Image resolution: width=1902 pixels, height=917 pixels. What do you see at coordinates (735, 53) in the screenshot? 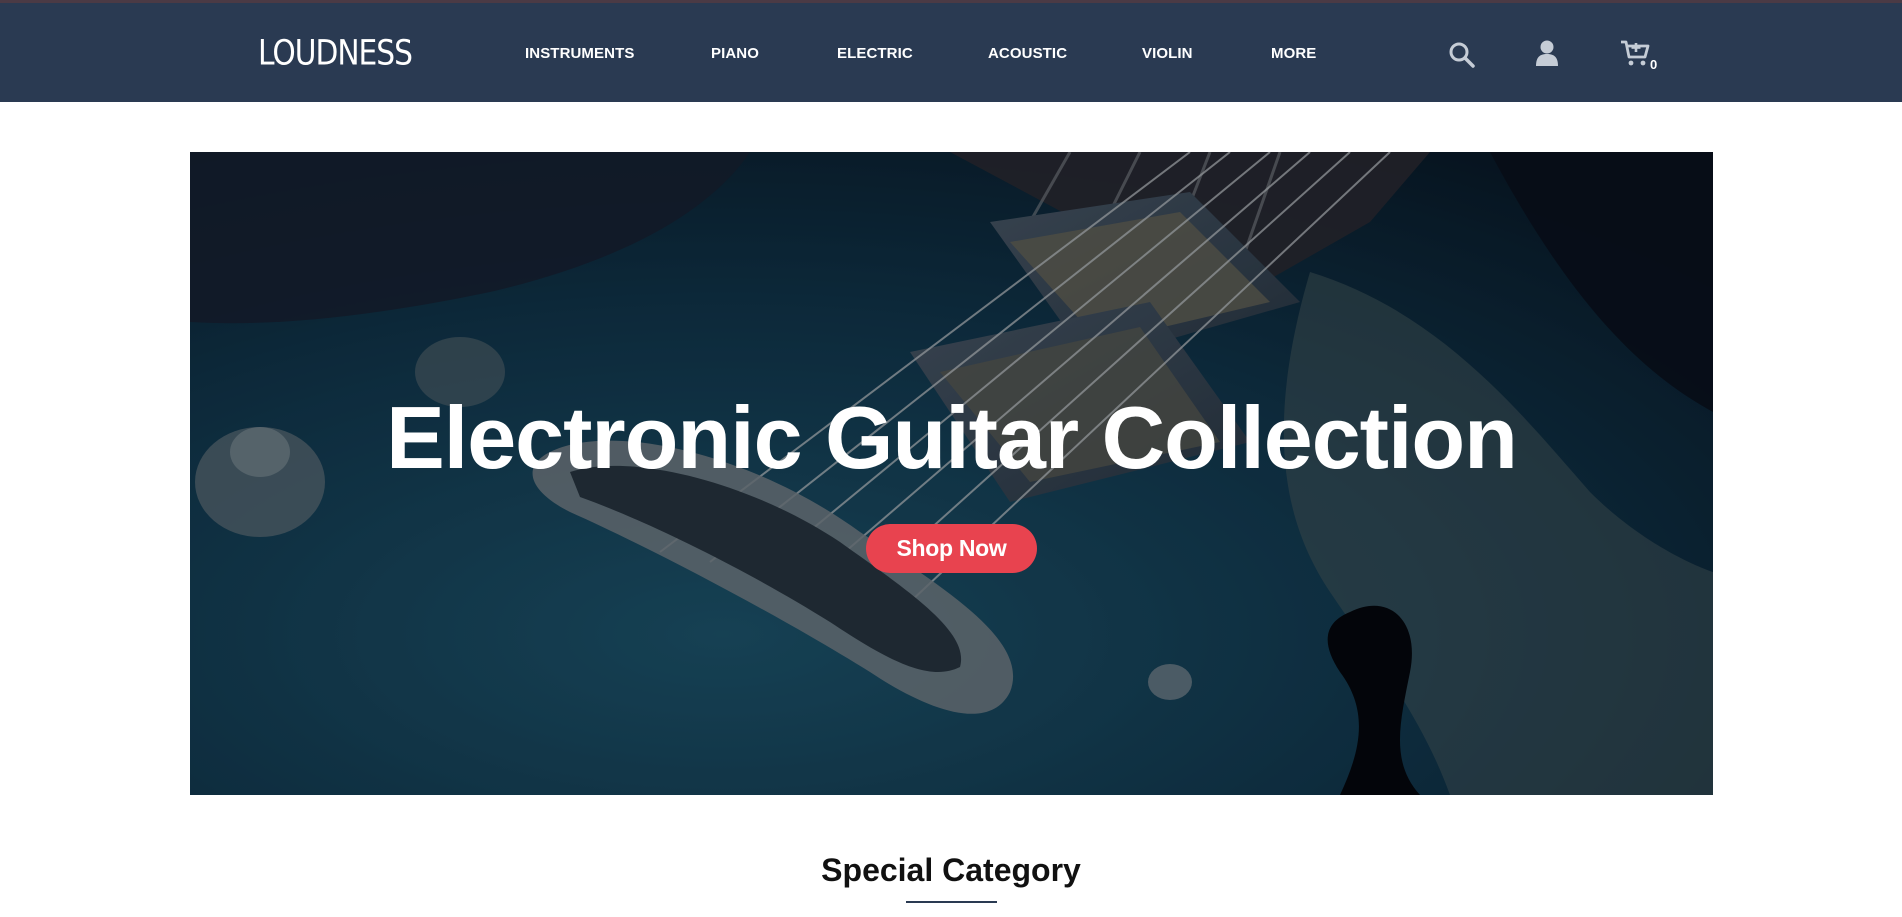
I see `nav-piano: PIANO` at bounding box center [735, 53].